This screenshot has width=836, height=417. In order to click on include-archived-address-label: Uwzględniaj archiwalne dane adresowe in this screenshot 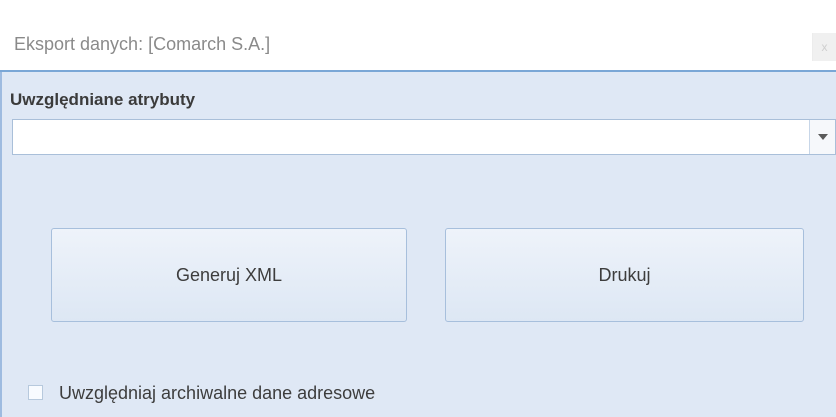, I will do `click(217, 393)`.